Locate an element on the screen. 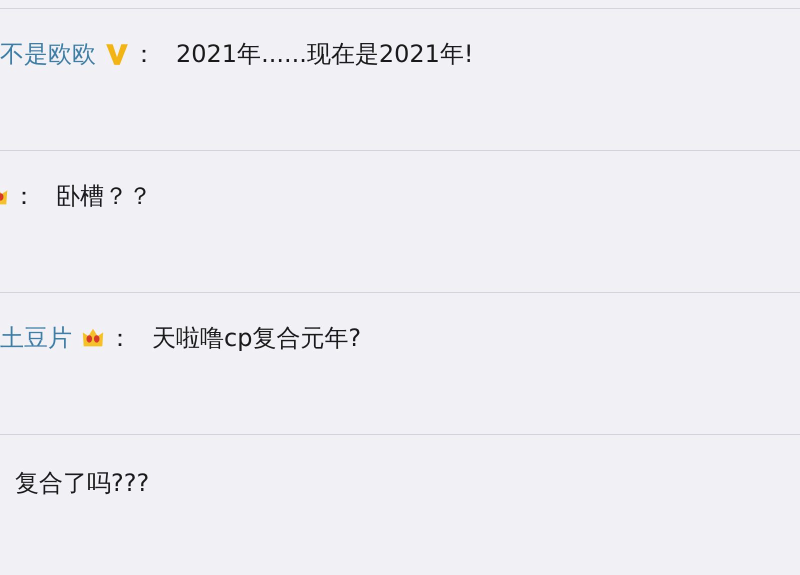  comment-text: 2021年......现在是2021年! is located at coordinates (325, 54).